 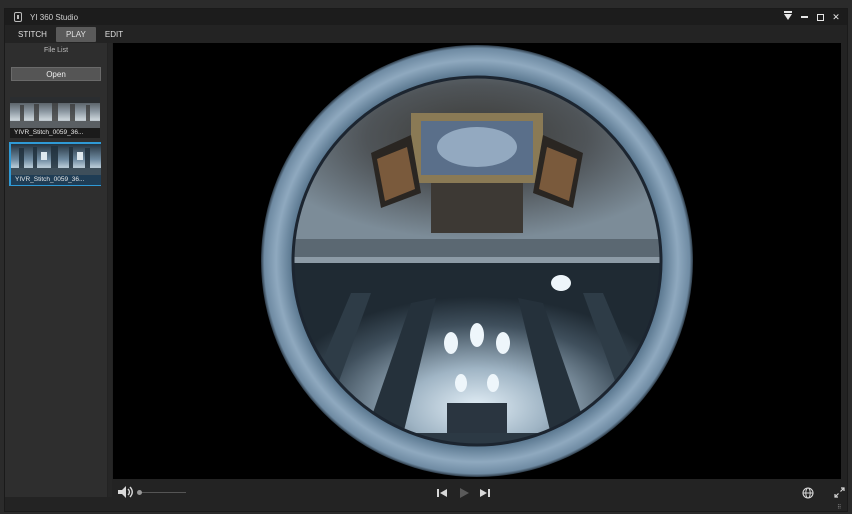 I want to click on file-list-heading: File List, so click(x=56, y=50).